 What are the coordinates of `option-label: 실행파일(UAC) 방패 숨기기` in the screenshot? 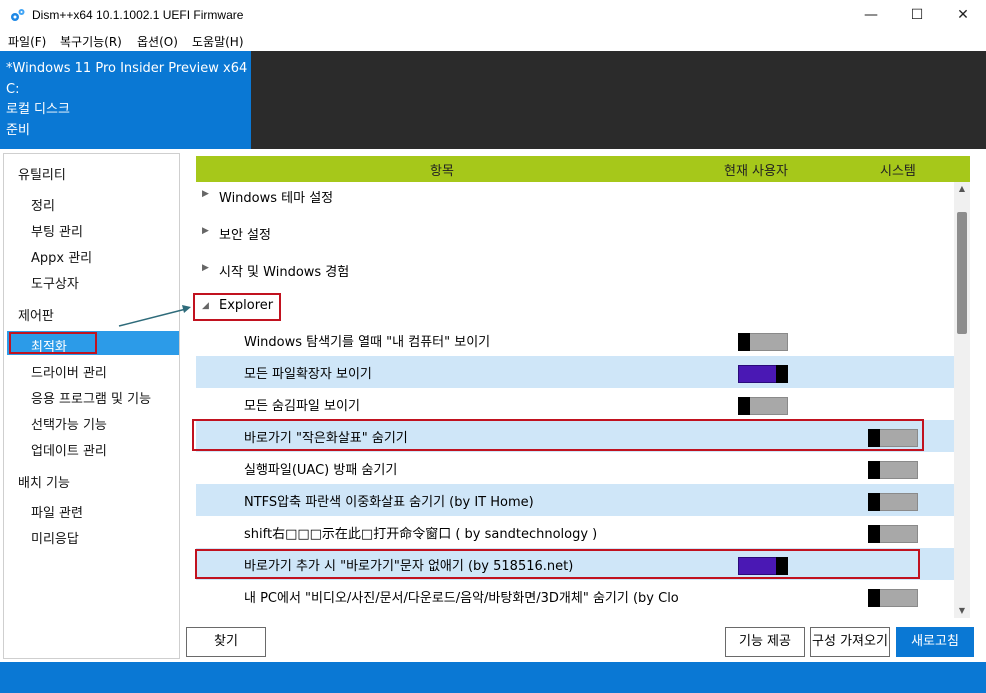 It's located at (321, 470).